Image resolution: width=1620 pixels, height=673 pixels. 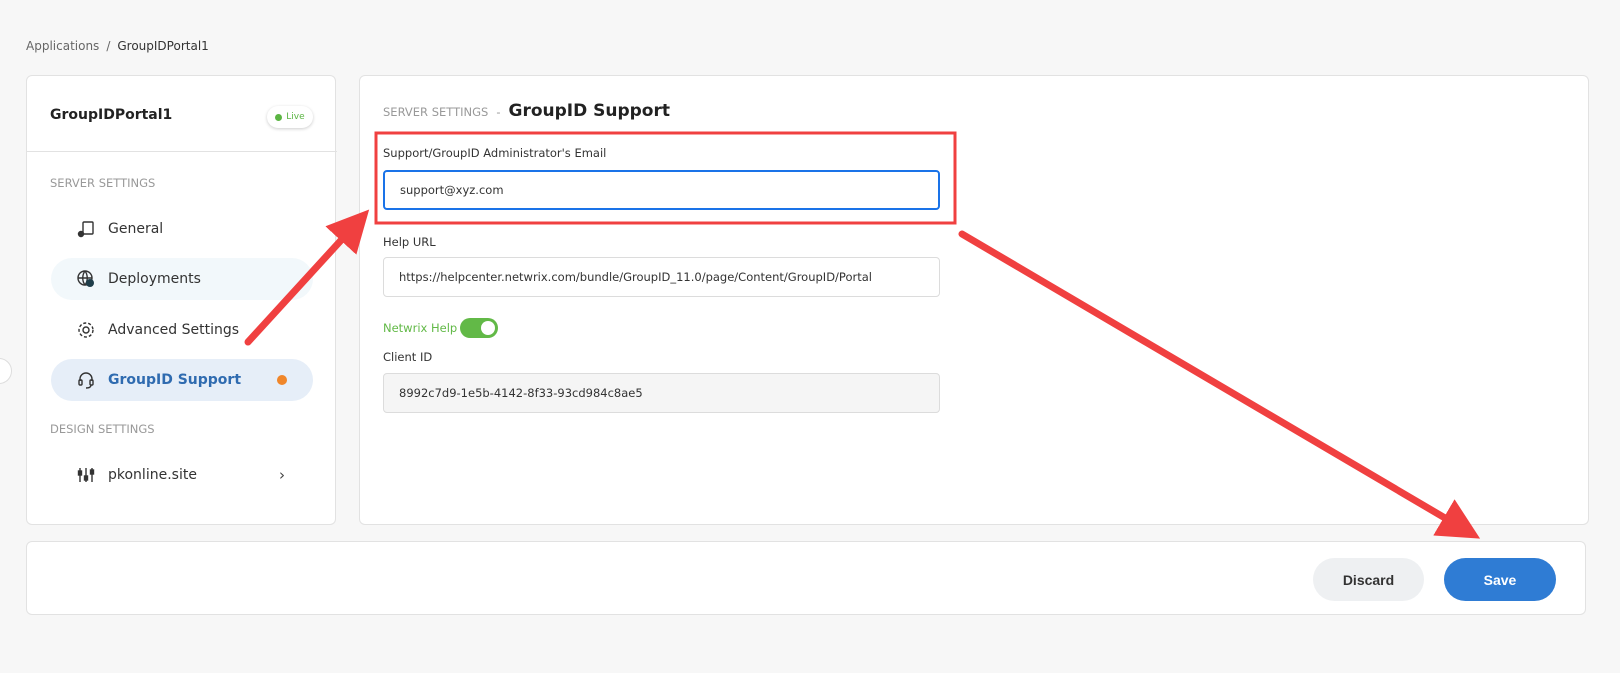 I want to click on design-settings-heading: DESIGN SETTINGS, so click(x=102, y=429).